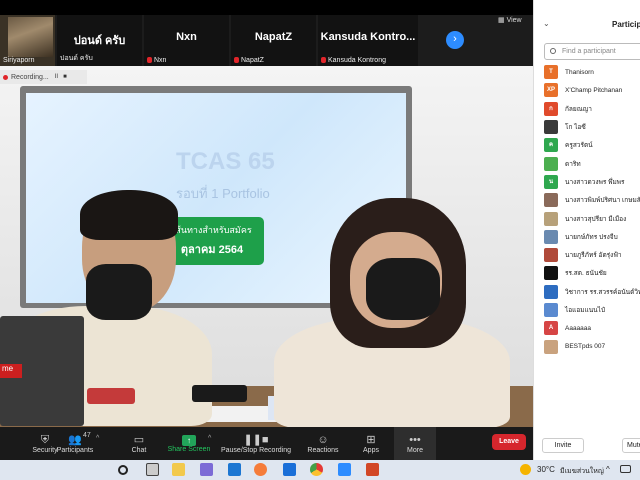  I want to click on phone-black, so click(219, 393).